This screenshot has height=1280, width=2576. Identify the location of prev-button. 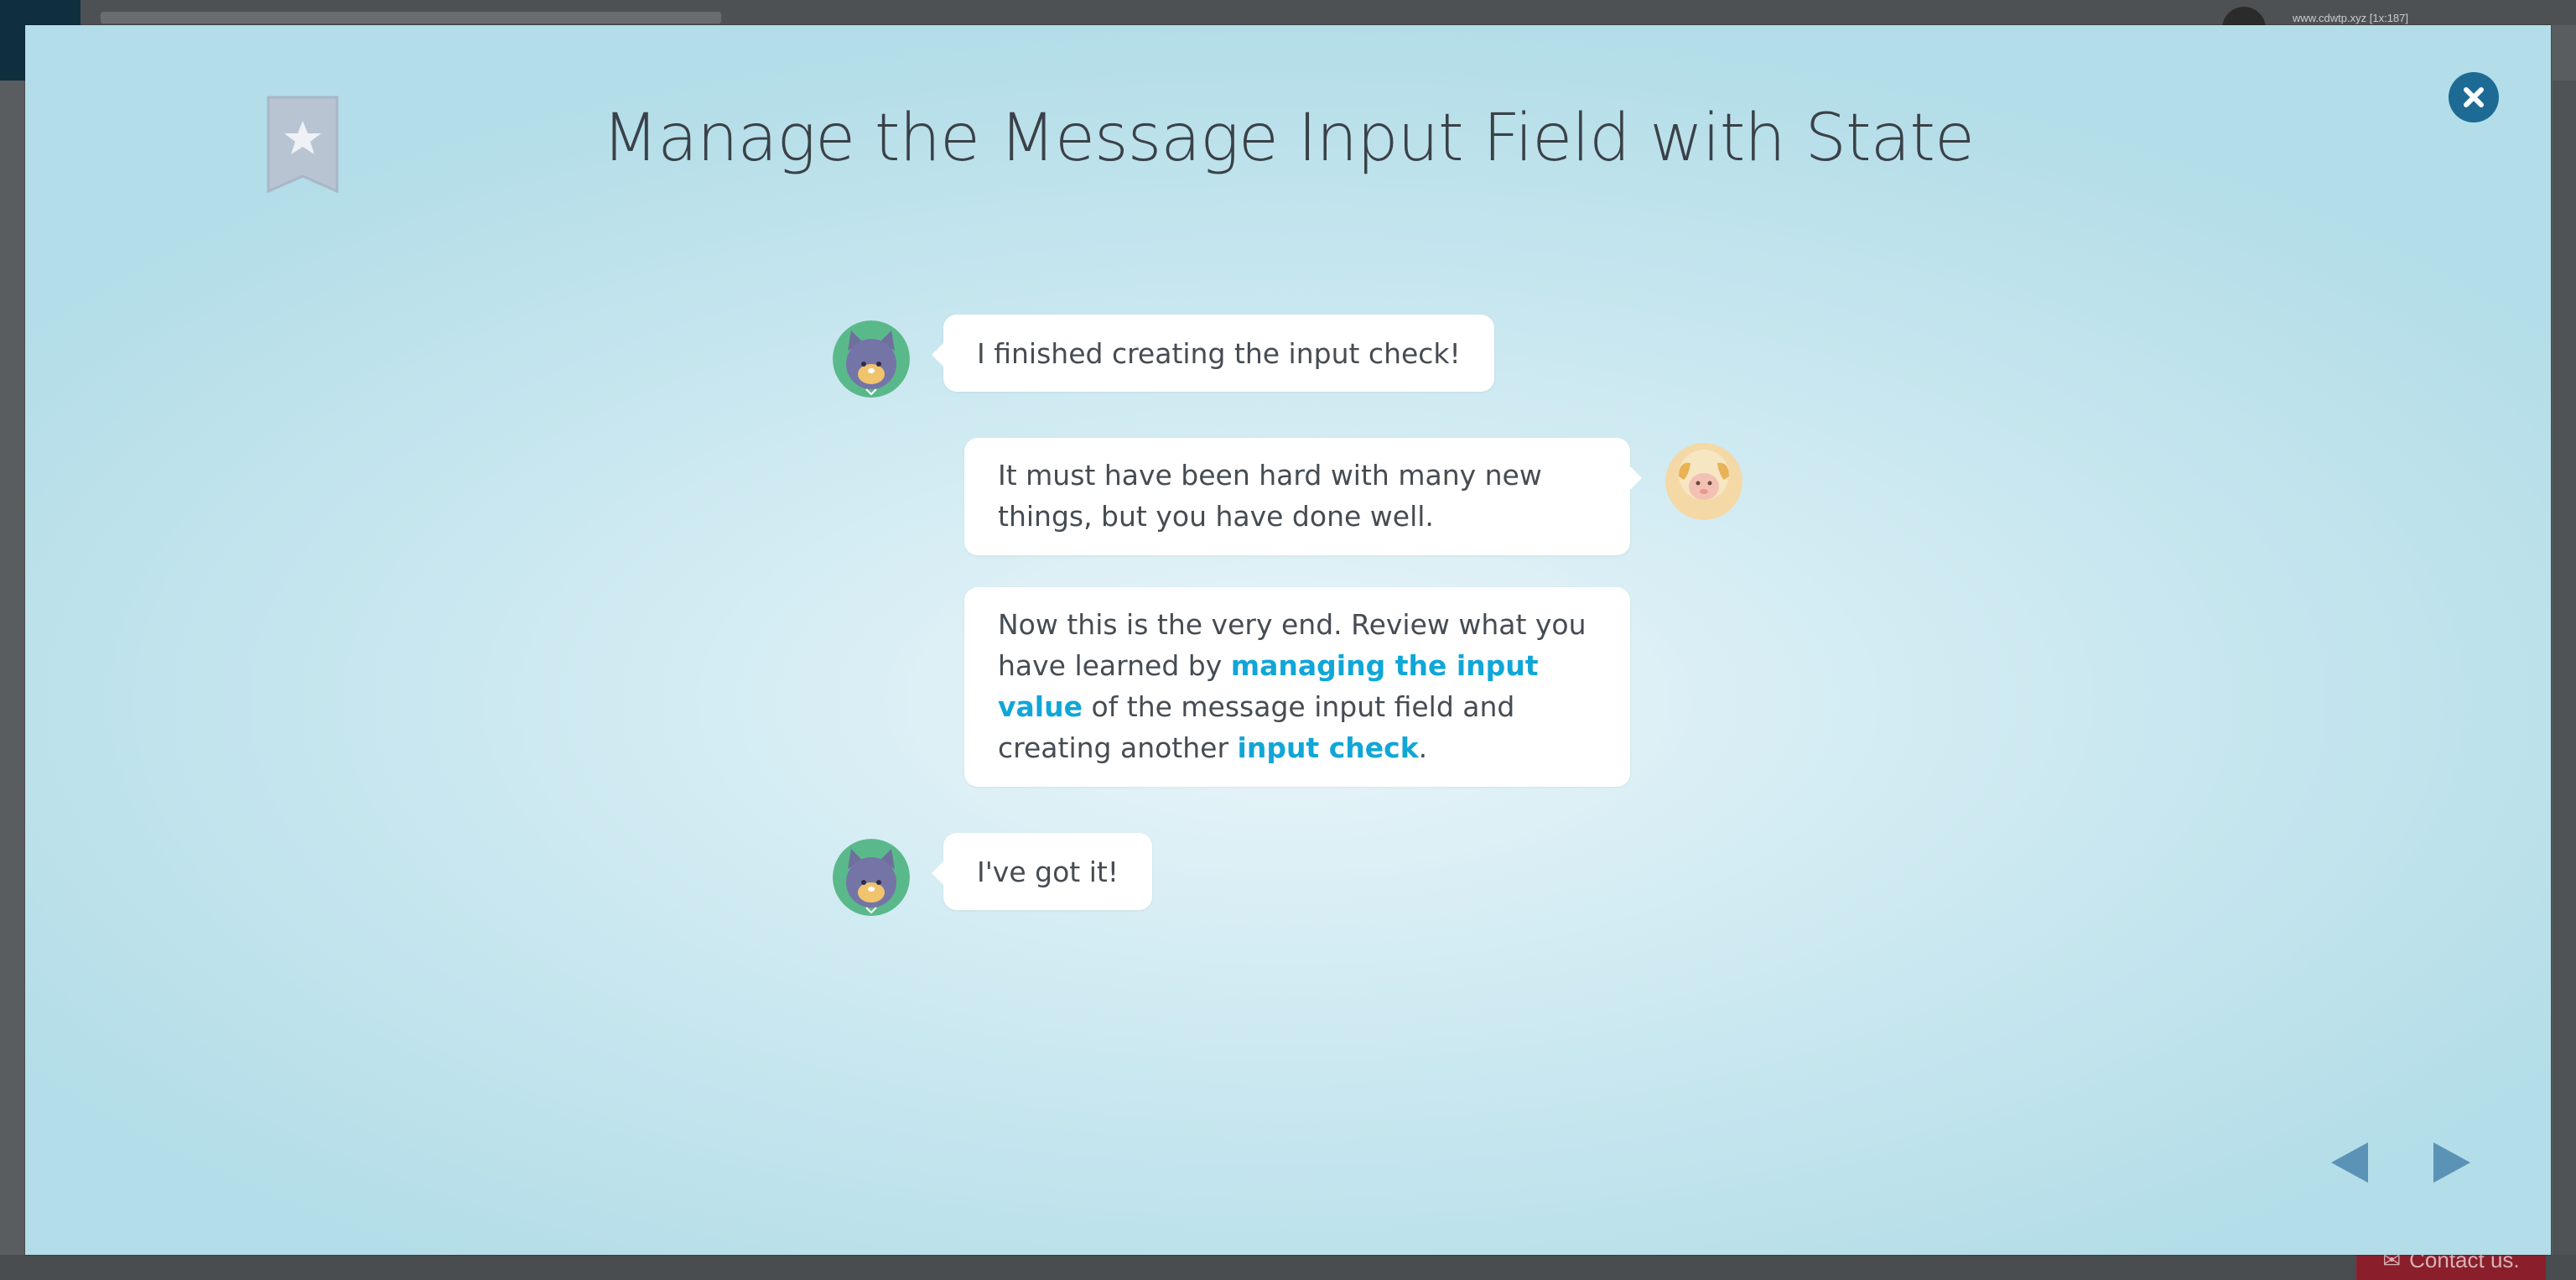
(2349, 1162).